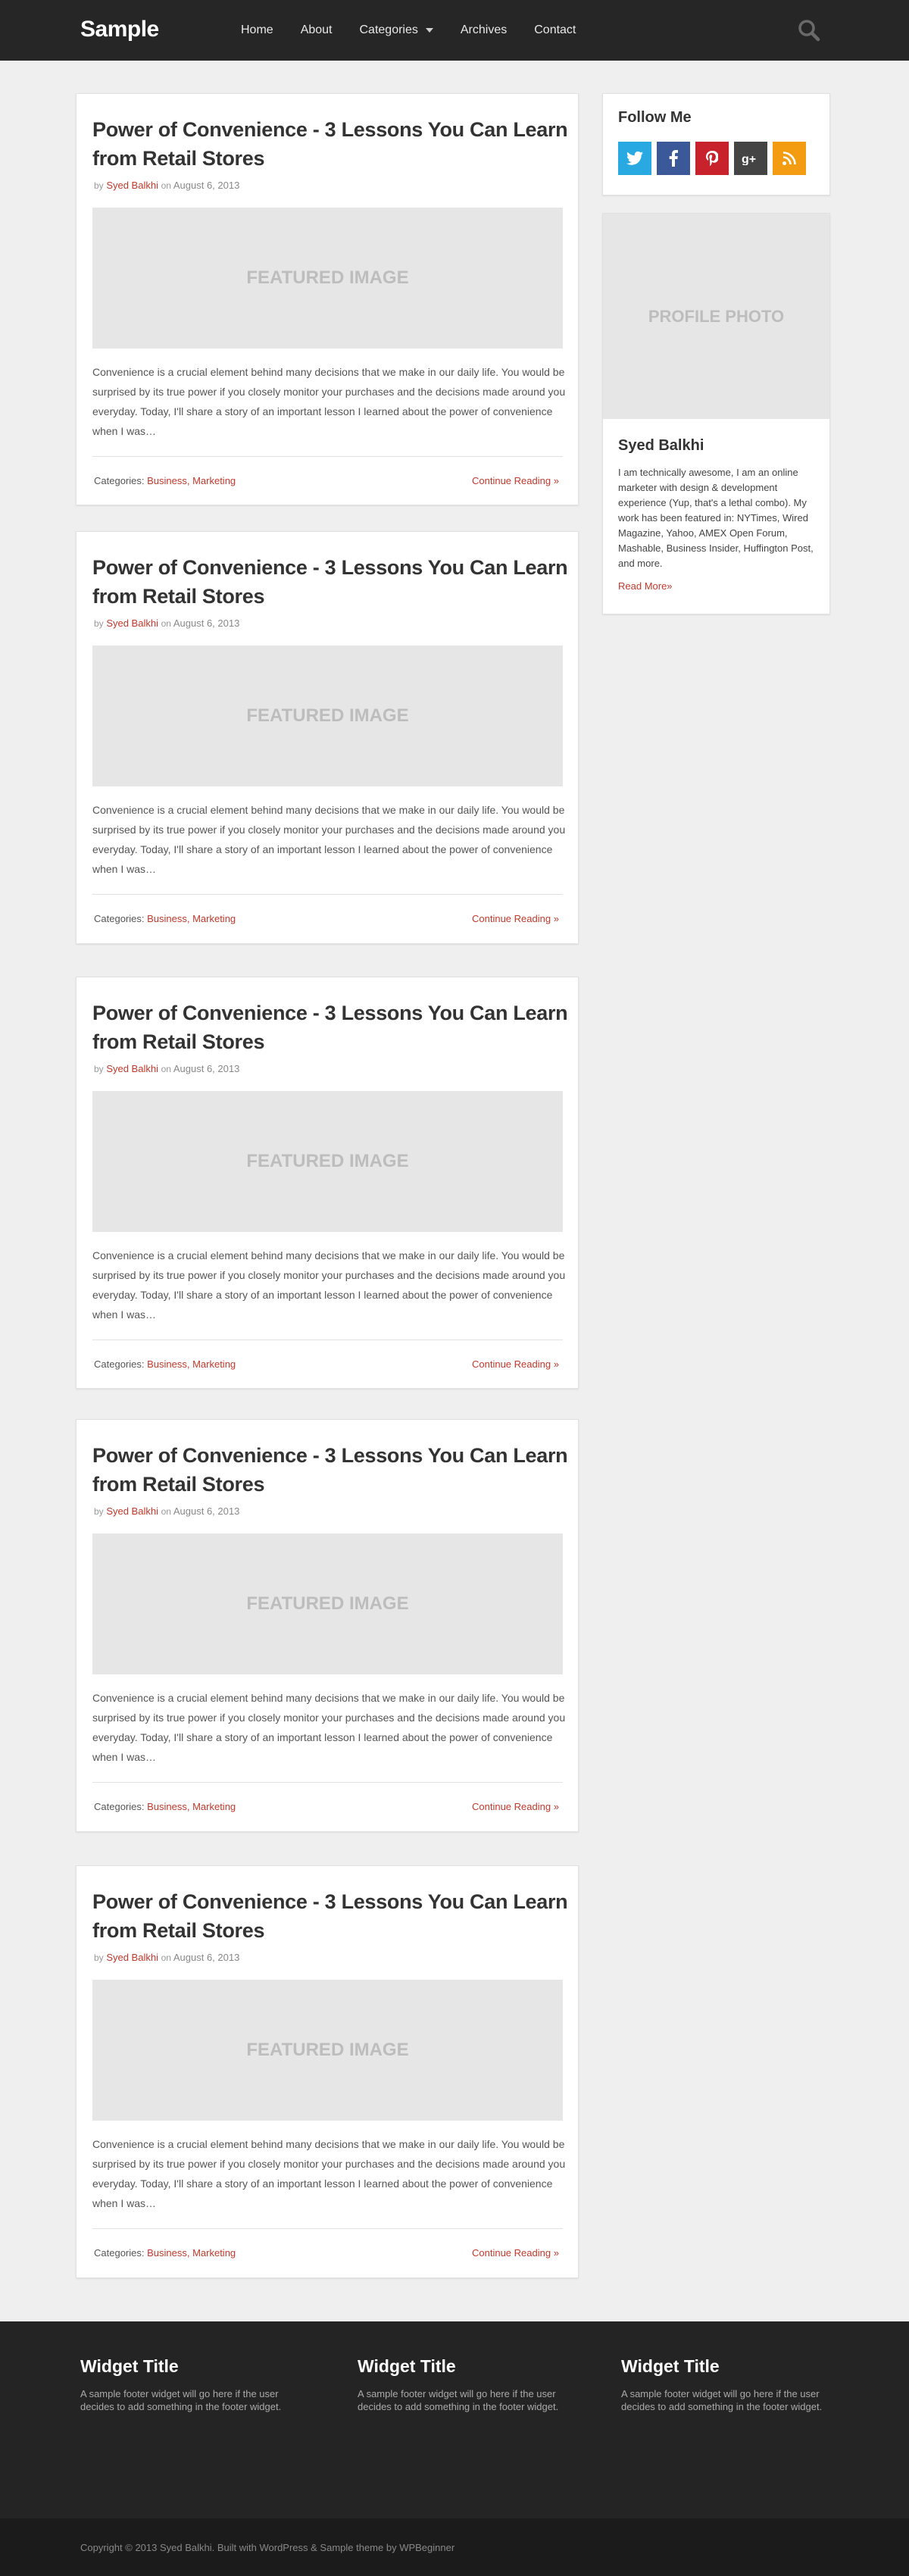 The height and width of the screenshot is (2576, 909). I want to click on nav-categories: Categories, so click(396, 31).